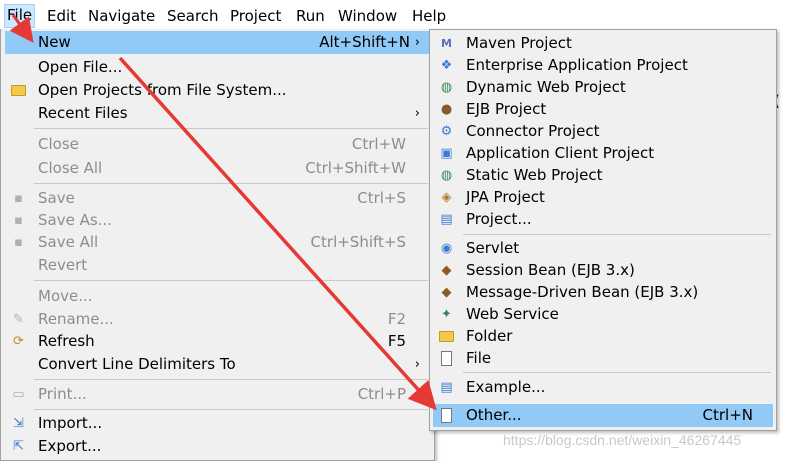 The image size is (785, 461). I want to click on menu-item-file: File, so click(603, 358).